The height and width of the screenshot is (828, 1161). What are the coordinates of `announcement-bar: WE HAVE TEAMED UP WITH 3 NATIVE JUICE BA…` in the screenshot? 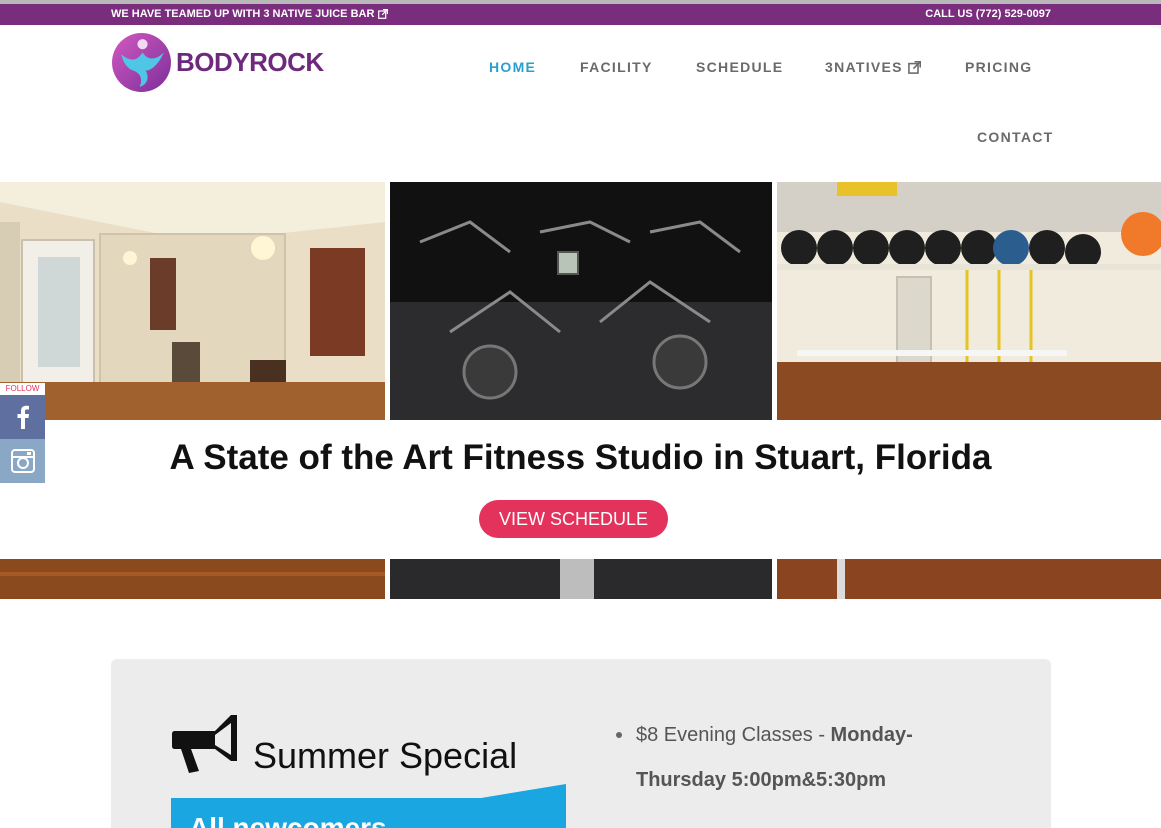 It's located at (580, 14).